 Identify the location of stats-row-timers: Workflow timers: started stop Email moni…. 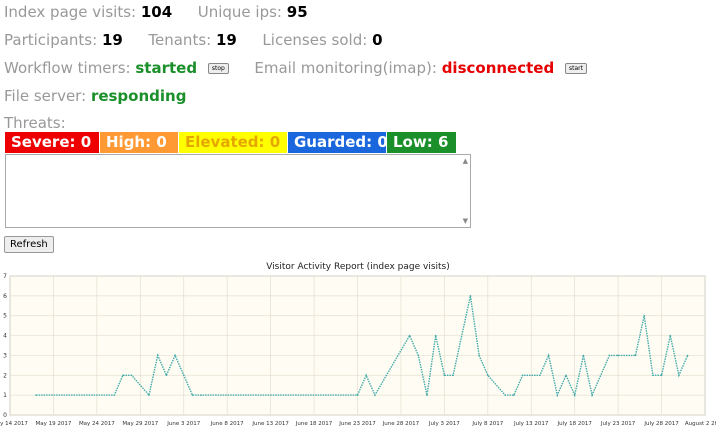
(295, 68).